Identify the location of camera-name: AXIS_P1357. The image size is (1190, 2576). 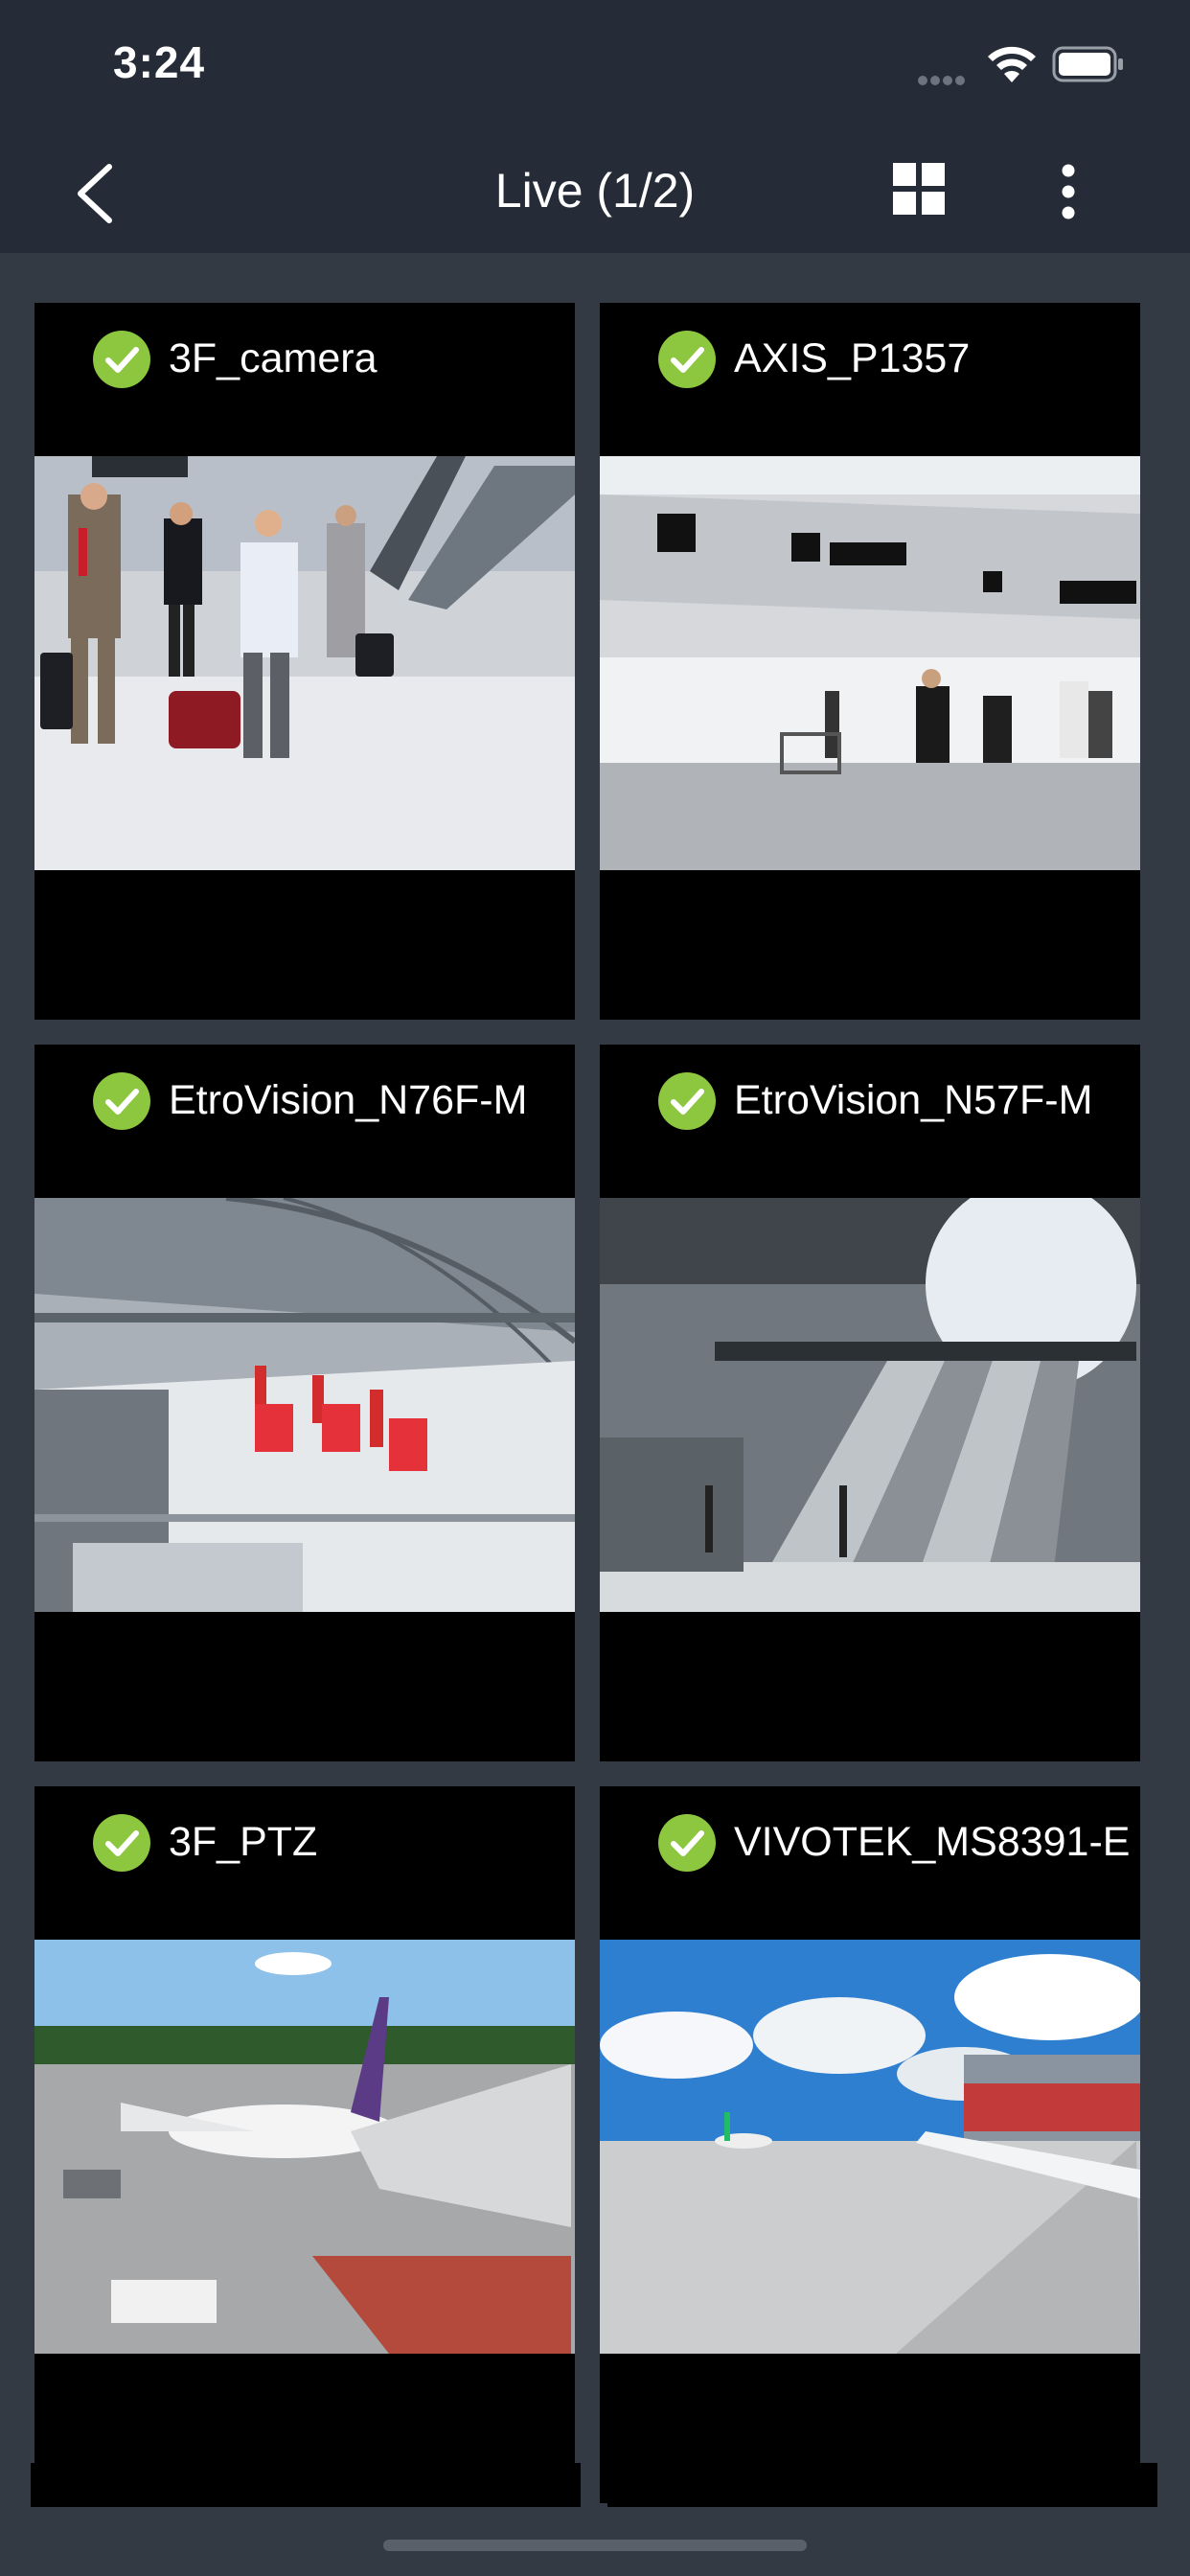
(853, 358).